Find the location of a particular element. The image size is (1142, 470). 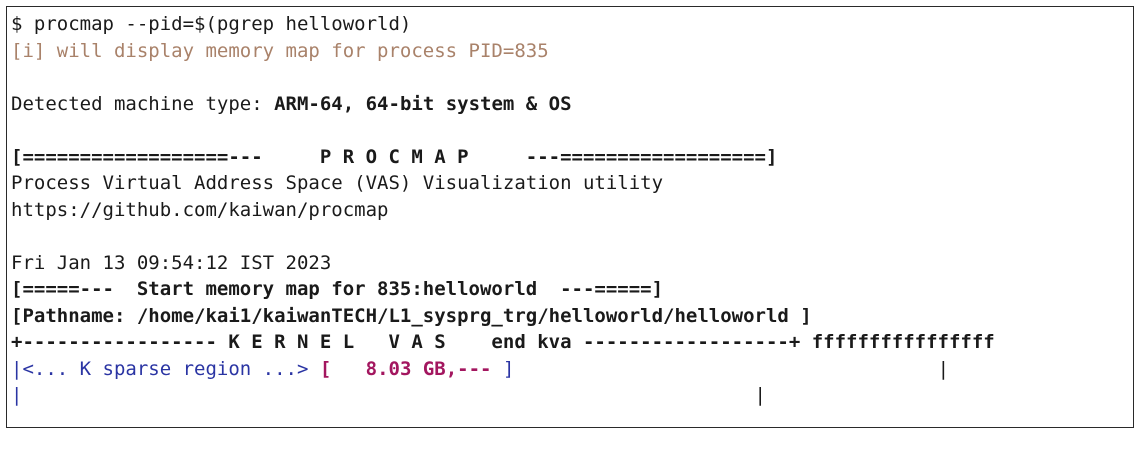

date-line: Fri Jan 13 09:54:12 IST 2023 is located at coordinates (171, 262).